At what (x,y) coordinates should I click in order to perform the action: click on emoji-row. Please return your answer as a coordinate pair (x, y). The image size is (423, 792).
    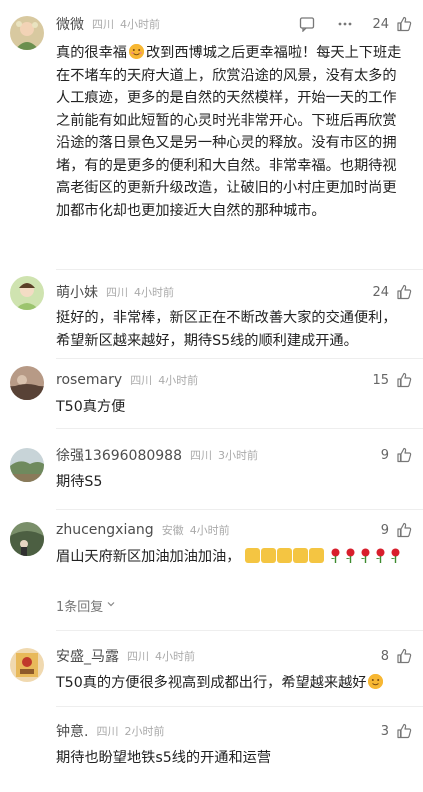
    Looking at the image, I should click on (322, 556).